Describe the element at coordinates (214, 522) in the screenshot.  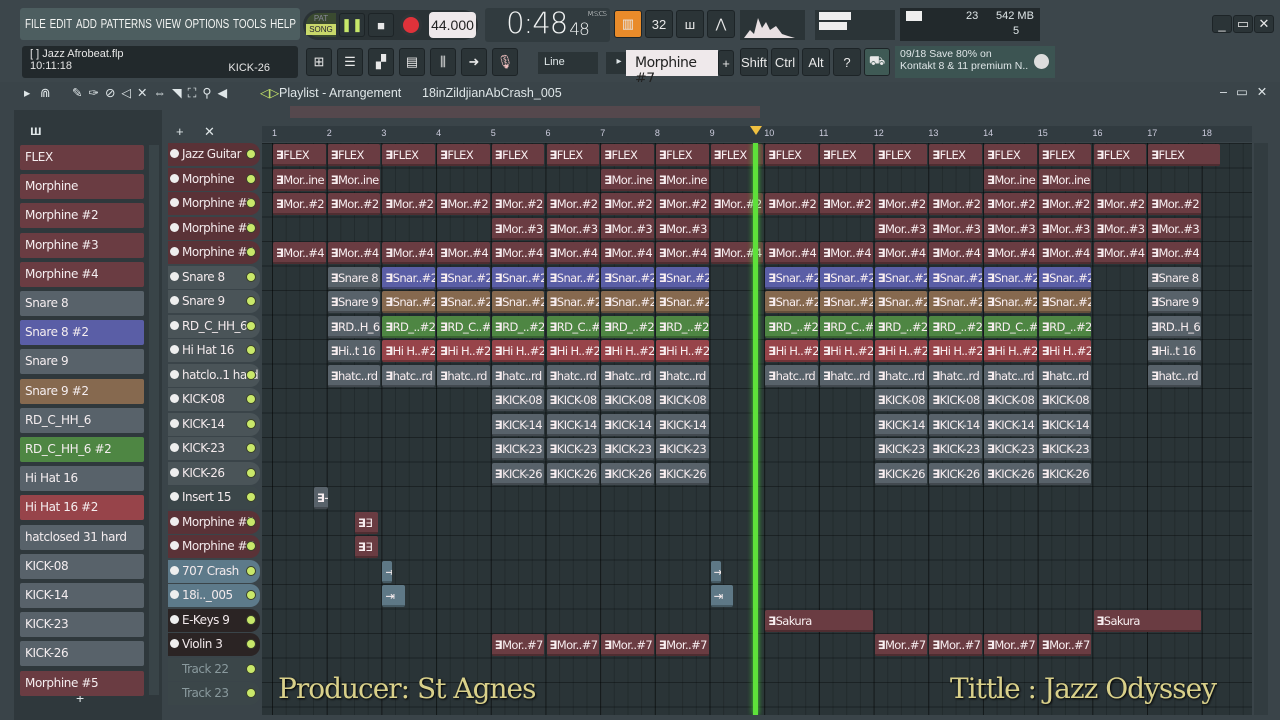
I see `track-header: Morphine #5` at that location.